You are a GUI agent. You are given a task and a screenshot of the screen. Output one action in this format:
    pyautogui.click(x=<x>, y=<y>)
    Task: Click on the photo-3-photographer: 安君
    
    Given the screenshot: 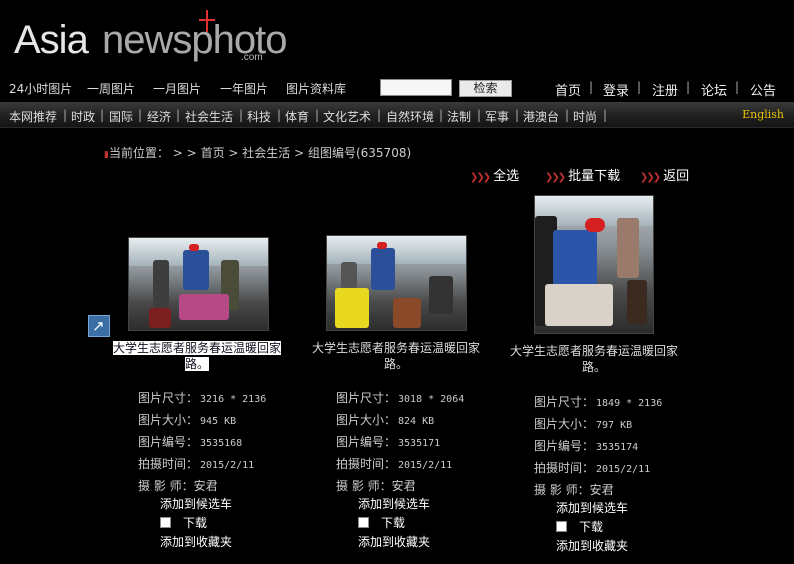 What is the action you would take?
    pyautogui.click(x=601, y=490)
    